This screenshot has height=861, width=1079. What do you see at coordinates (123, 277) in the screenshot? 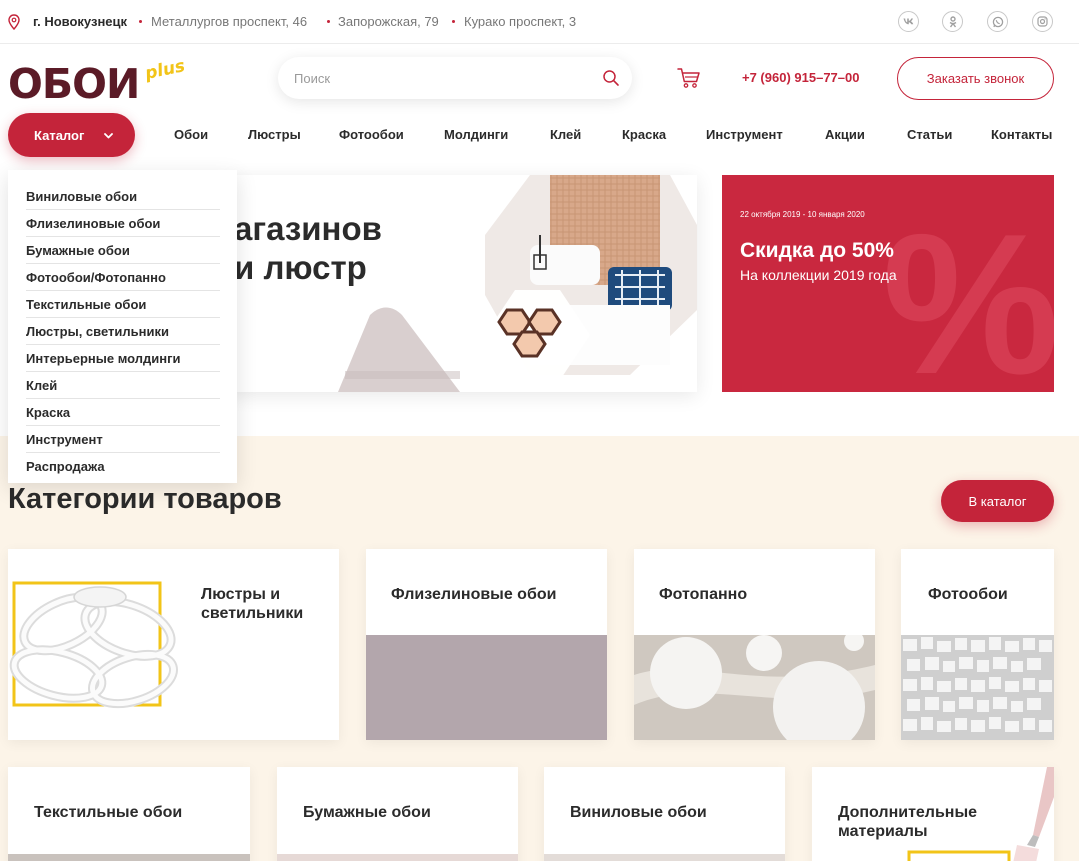
I see `dropdown-item-photo: Фотообои/Фотопанно` at bounding box center [123, 277].